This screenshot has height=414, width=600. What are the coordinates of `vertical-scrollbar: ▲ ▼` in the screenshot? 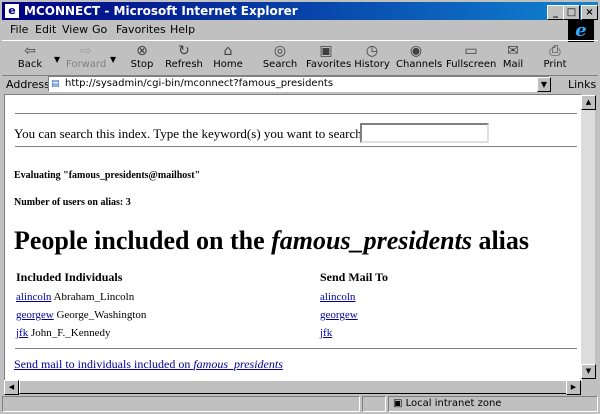 It's located at (588, 237).